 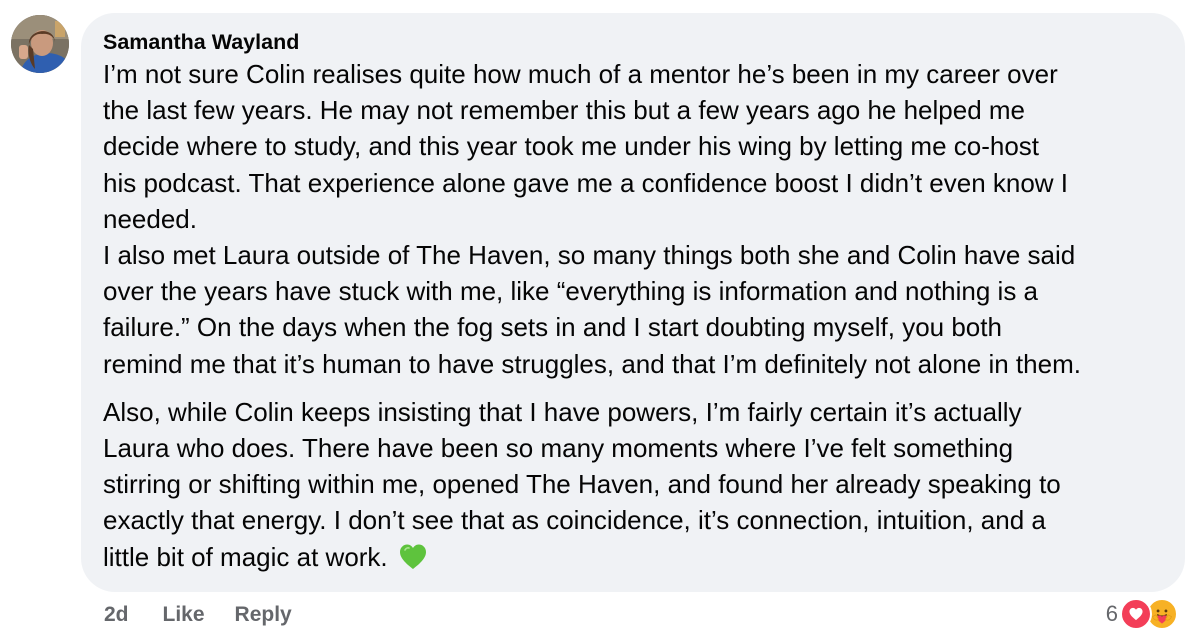 I want to click on like-button: Like, so click(x=184, y=615).